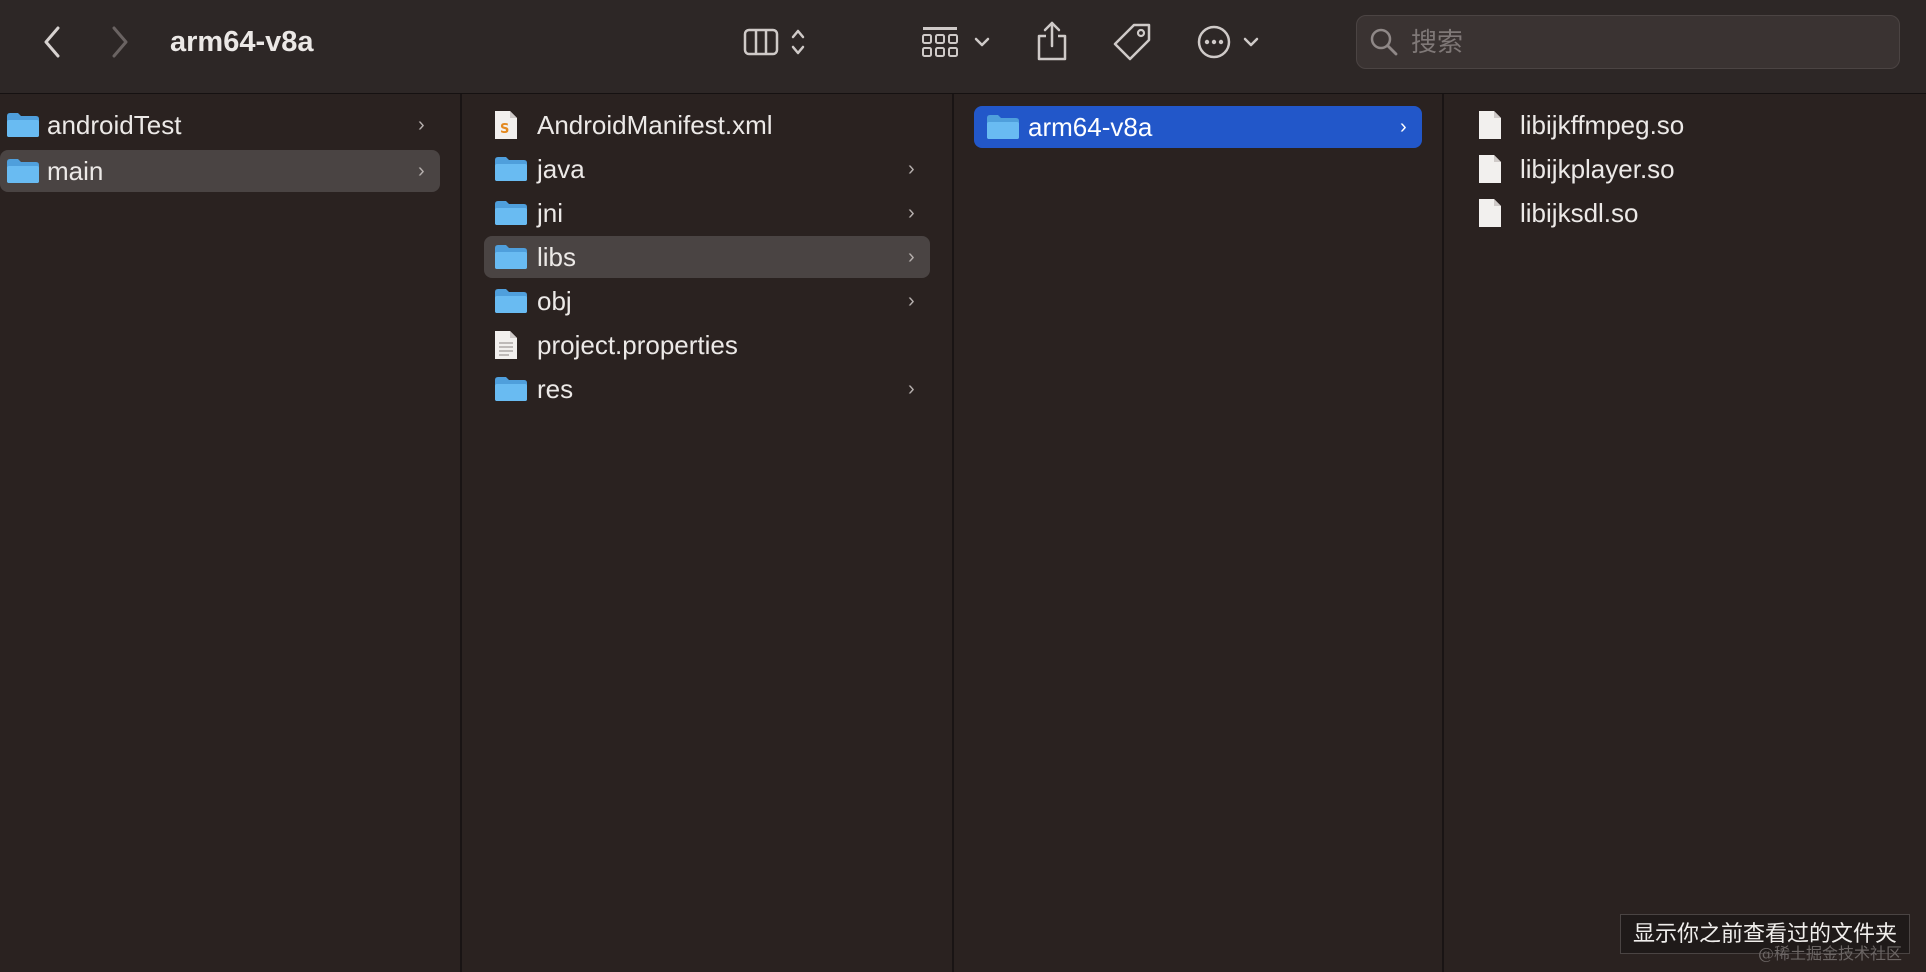 This screenshot has width=1926, height=972. Describe the element at coordinates (550, 213) in the screenshot. I see `list-item-label: jni` at that location.